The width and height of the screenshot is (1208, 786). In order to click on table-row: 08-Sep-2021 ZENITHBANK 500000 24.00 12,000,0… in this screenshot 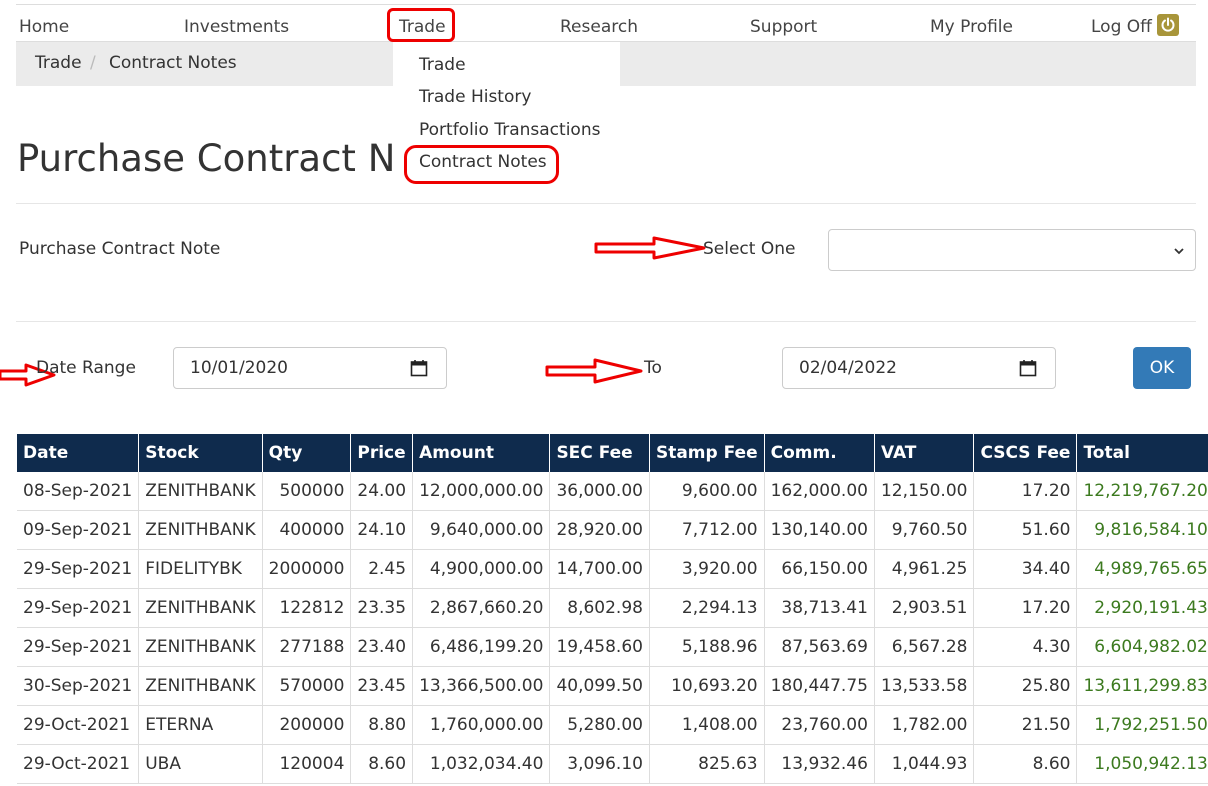, I will do `click(612, 491)`.